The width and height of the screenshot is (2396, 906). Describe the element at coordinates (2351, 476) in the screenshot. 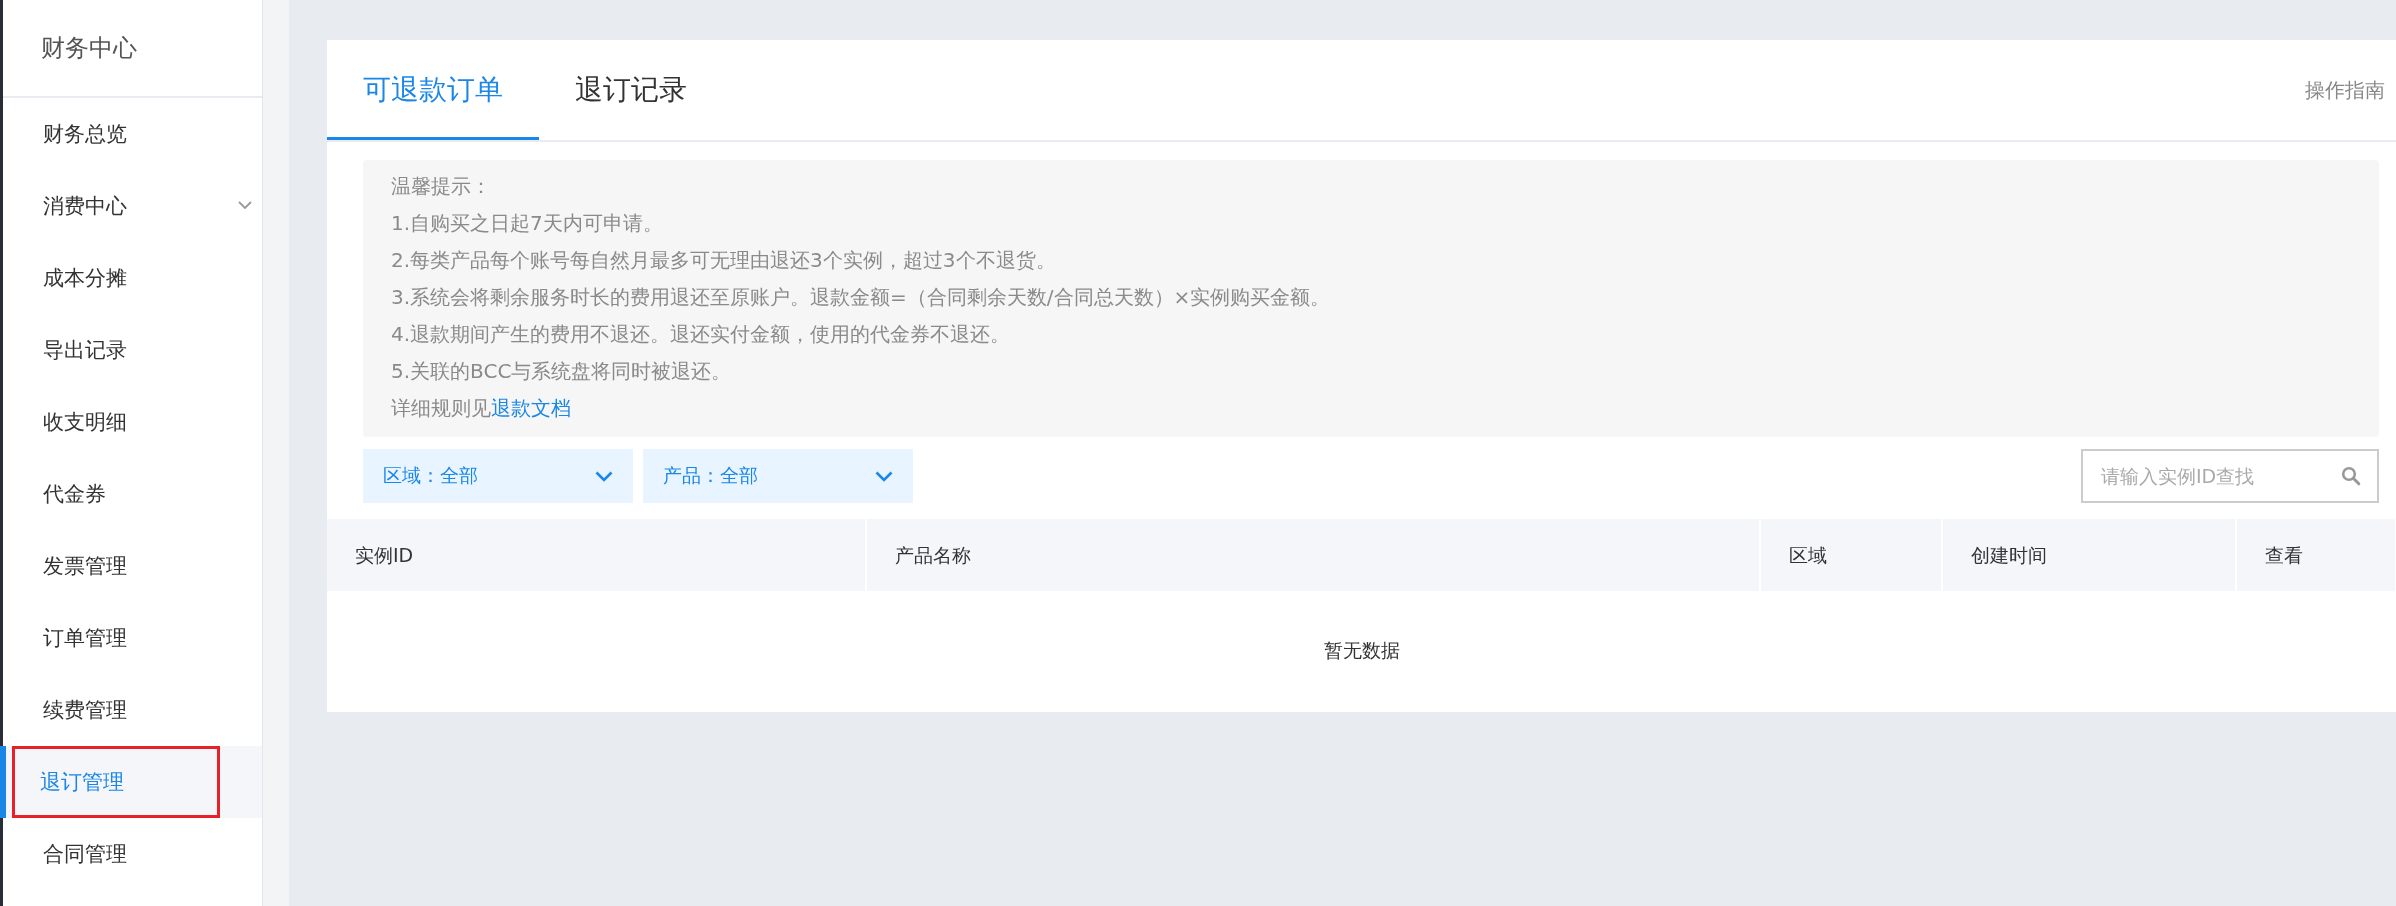

I see `search-icon` at that location.